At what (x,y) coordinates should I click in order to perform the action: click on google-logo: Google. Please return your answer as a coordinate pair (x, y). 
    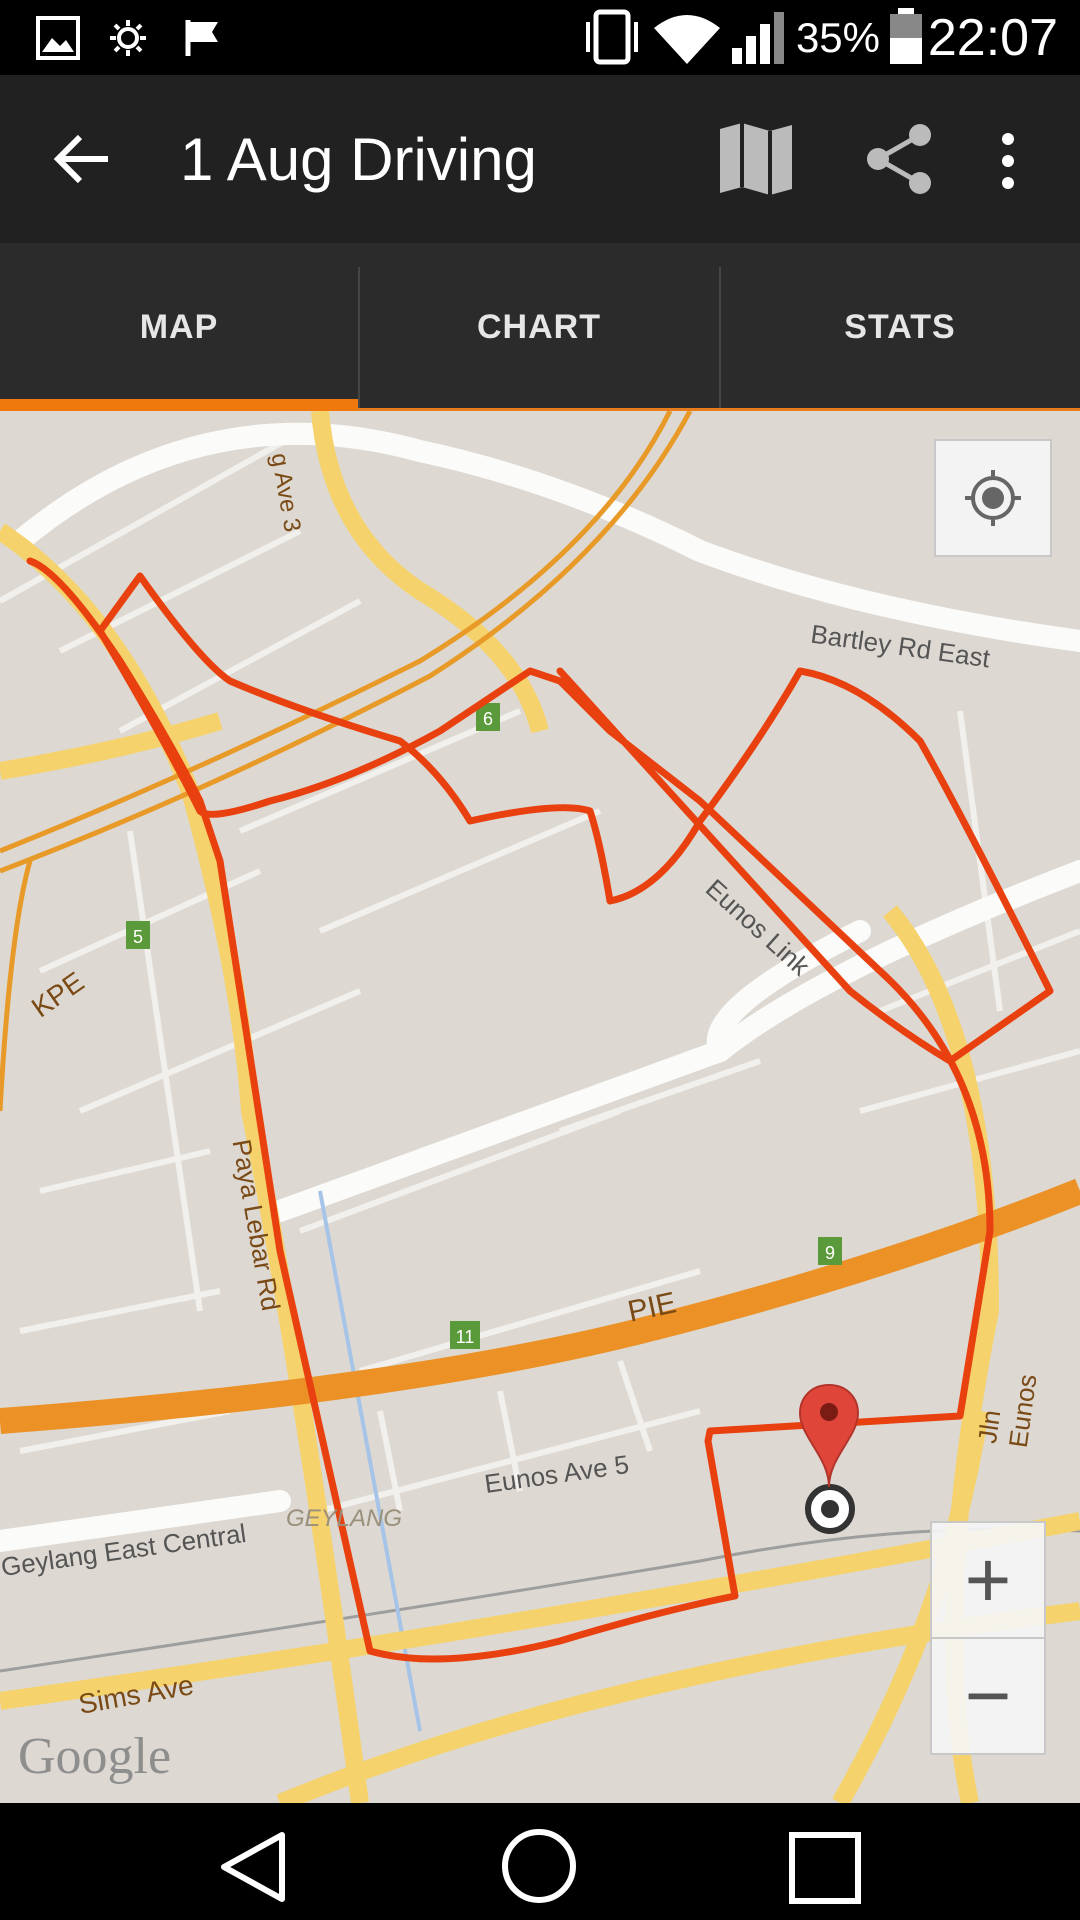
    Looking at the image, I should click on (94, 1756).